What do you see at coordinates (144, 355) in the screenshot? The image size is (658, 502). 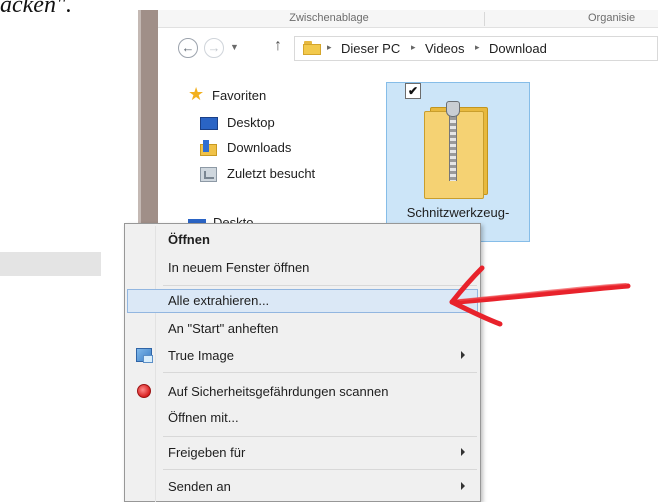 I see `true-image-icon` at bounding box center [144, 355].